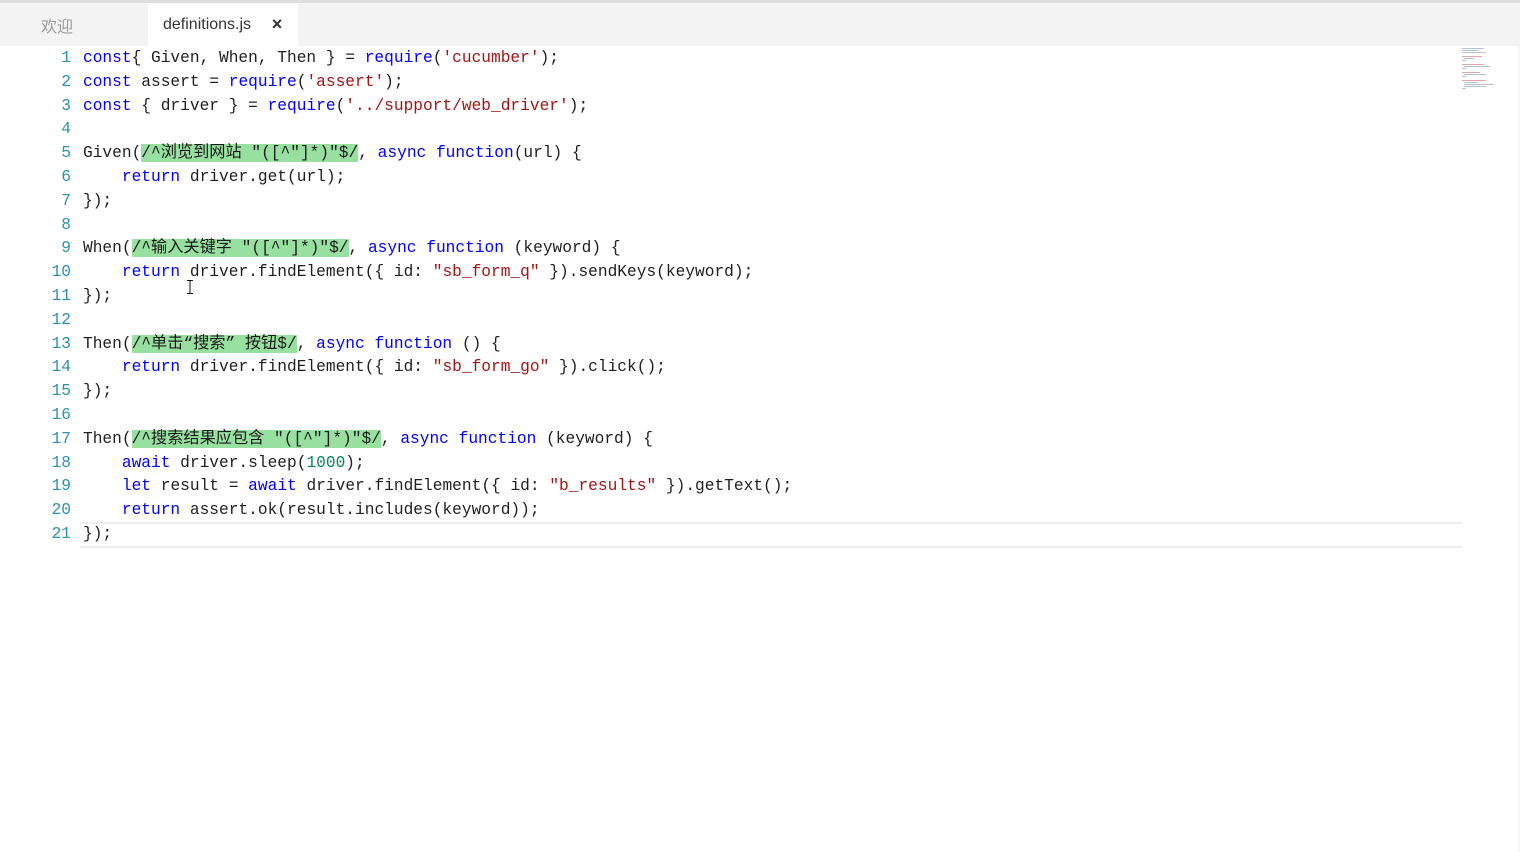 The image size is (1520, 852). Describe the element at coordinates (731, 463) in the screenshot. I see `code-line: 18 await driver.sleep(1000);` at that location.